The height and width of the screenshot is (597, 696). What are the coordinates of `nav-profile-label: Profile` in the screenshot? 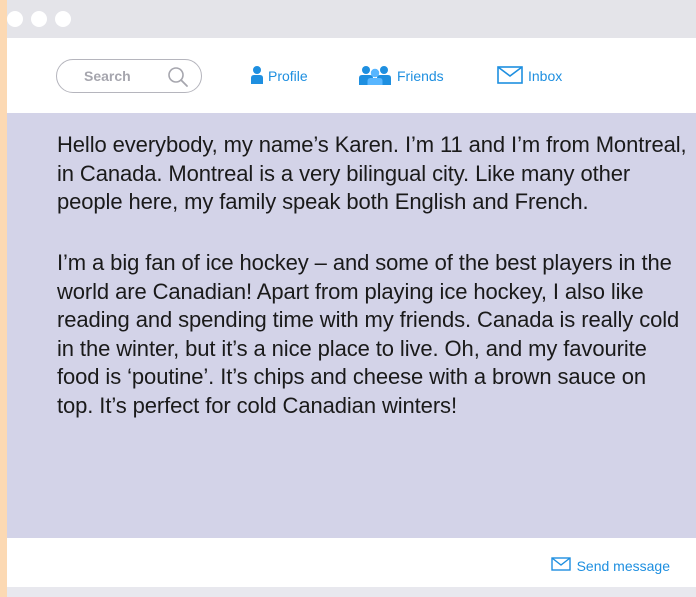 It's located at (288, 76).